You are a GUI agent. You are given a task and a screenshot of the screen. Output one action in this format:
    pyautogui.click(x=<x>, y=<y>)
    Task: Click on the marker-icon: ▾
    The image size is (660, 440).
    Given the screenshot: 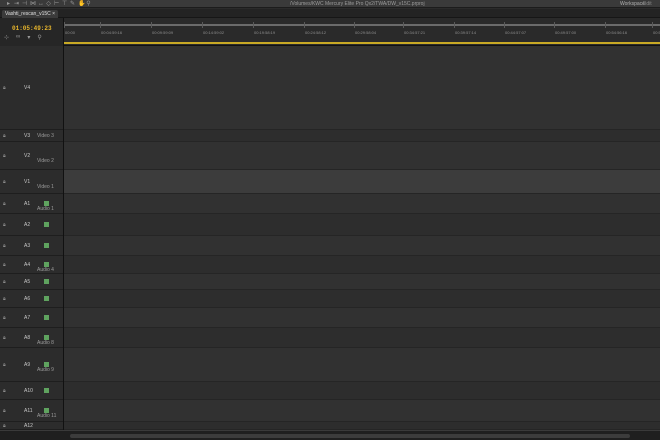 What is the action you would take?
    pyautogui.click(x=28, y=37)
    